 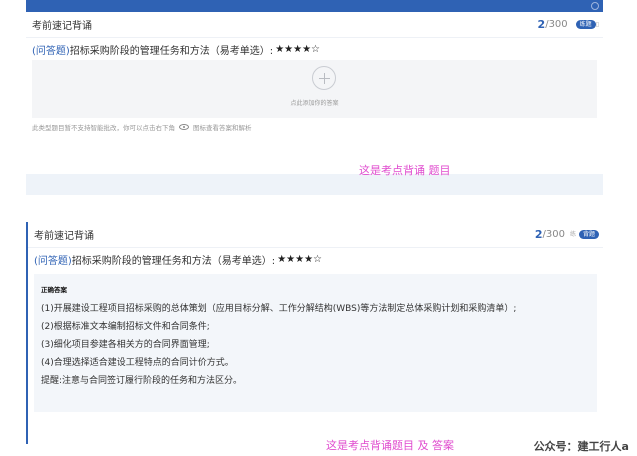 What do you see at coordinates (567, 234) in the screenshot?
I see `progress: 2 /300 练 背题` at bounding box center [567, 234].